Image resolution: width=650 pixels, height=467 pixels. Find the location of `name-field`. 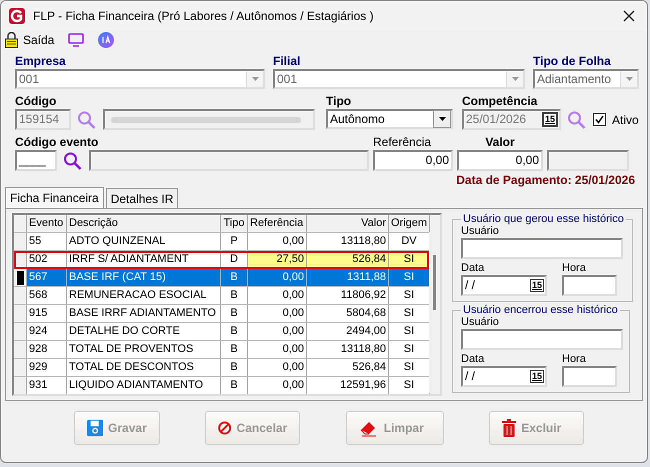

name-field is located at coordinates (209, 119).